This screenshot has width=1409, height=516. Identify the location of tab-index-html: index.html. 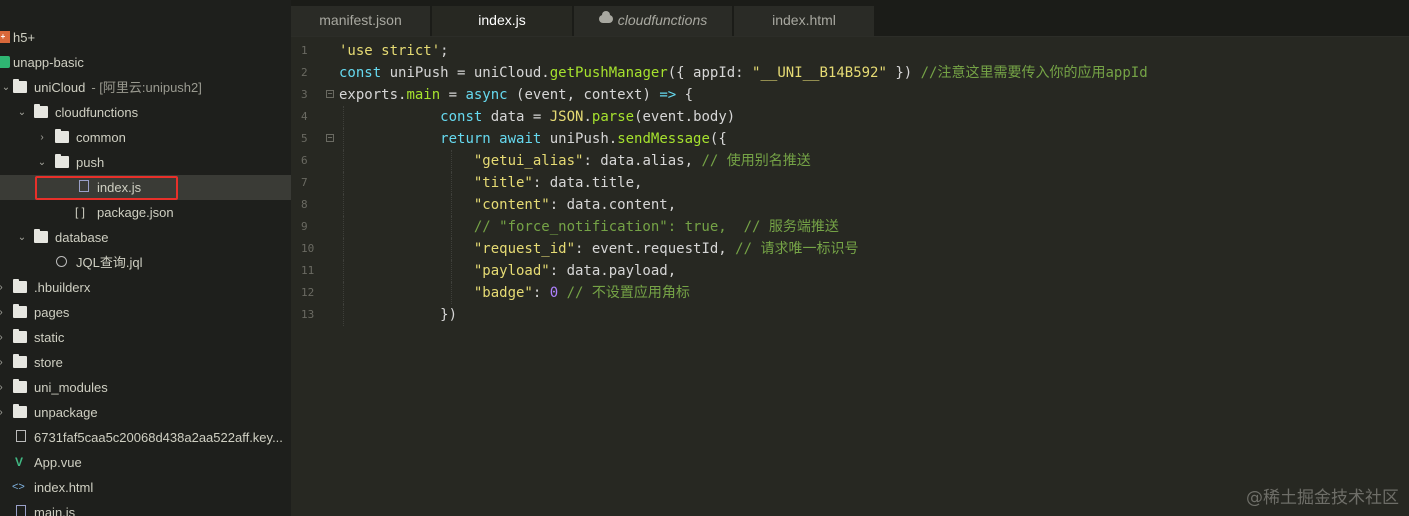
(804, 21).